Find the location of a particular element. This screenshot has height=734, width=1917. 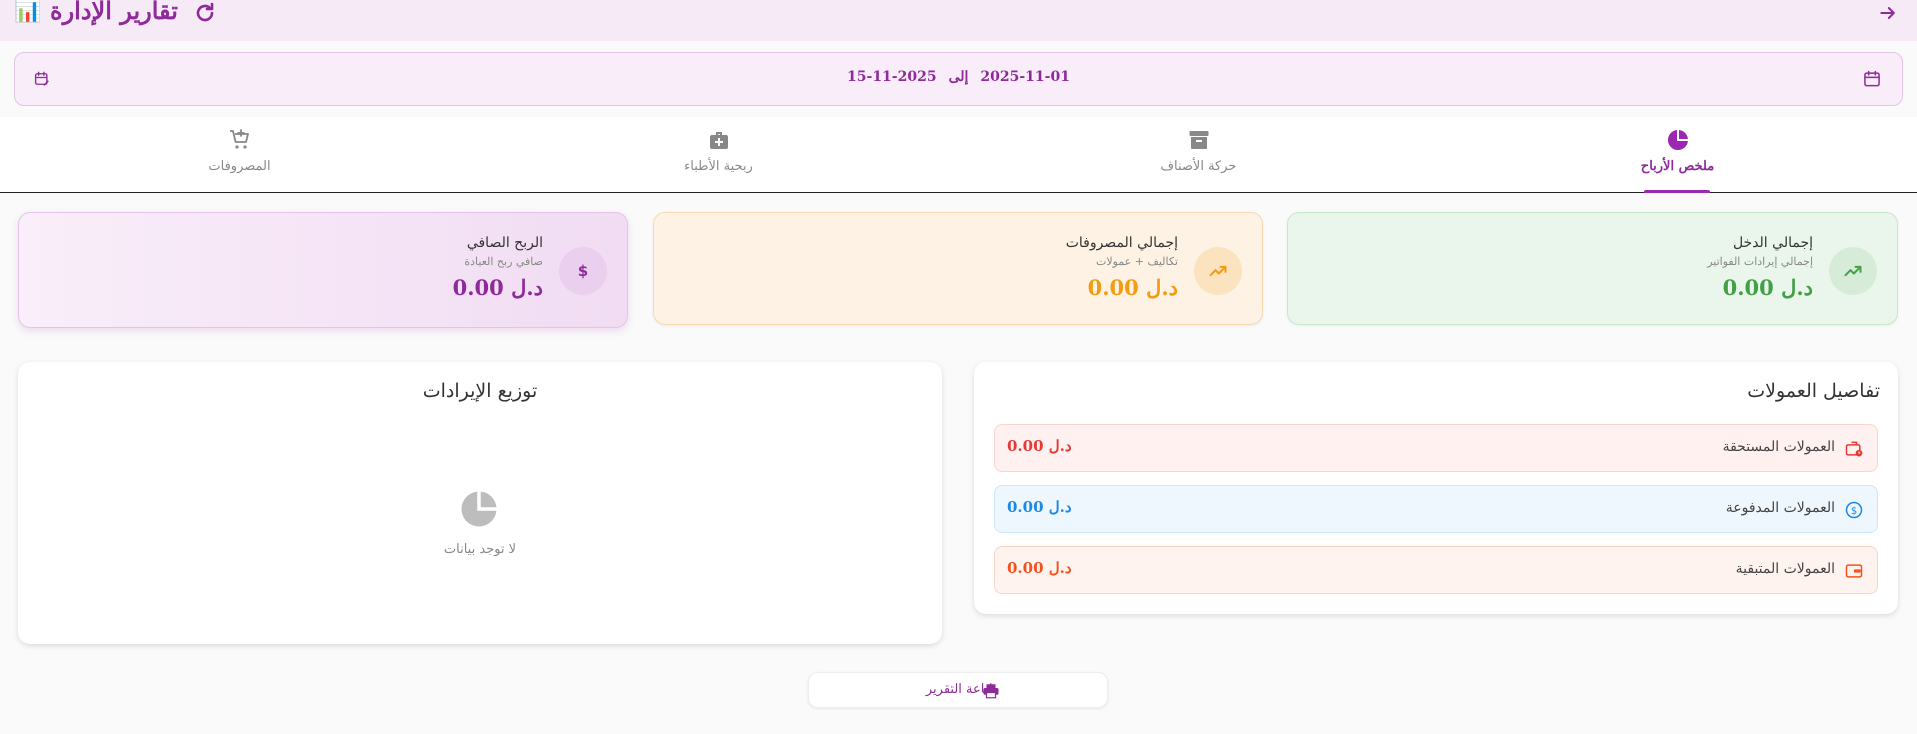

date-range-text: 2025-11-01 إلى 2025-11-15 is located at coordinates (958, 77).